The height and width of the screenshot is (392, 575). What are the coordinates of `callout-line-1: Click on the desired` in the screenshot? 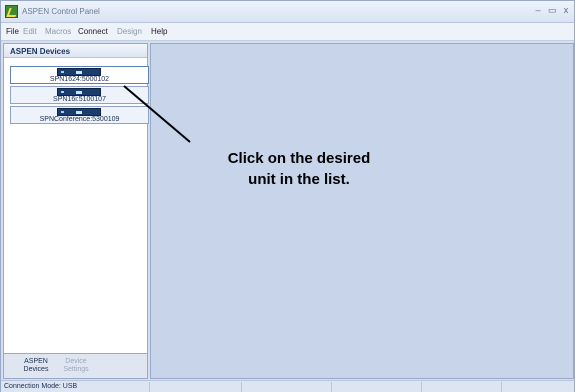 It's located at (299, 158).